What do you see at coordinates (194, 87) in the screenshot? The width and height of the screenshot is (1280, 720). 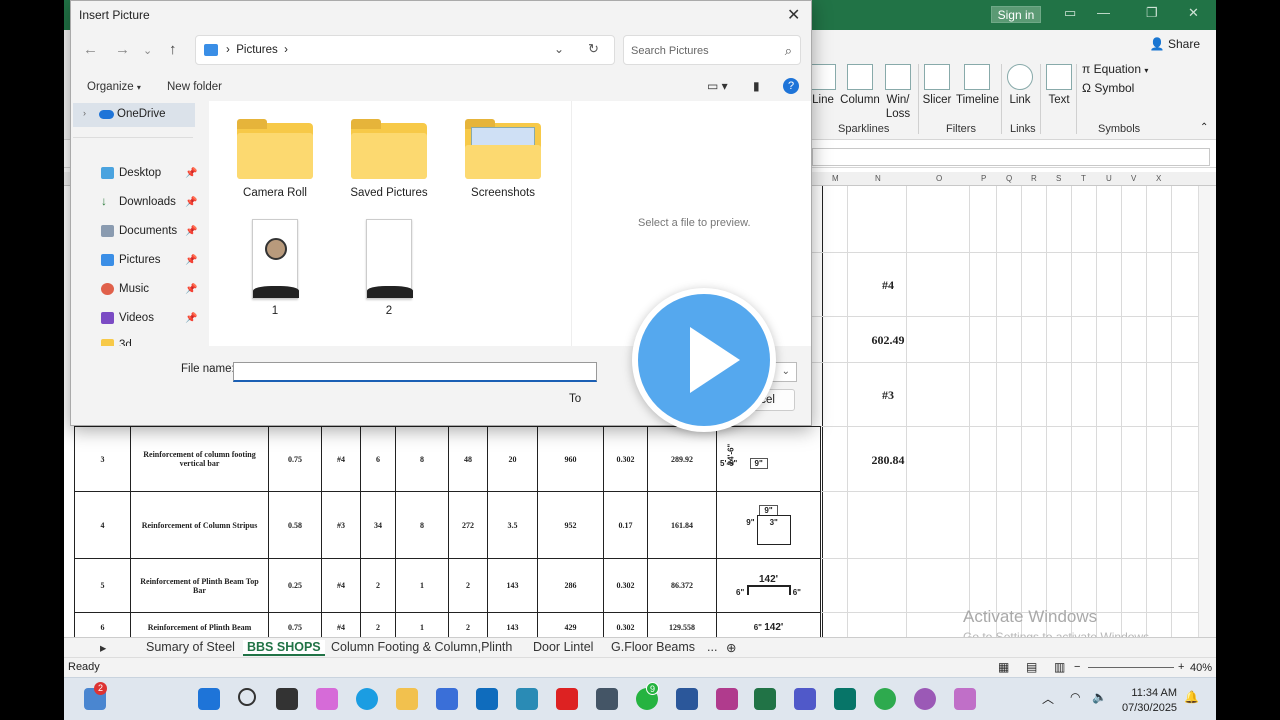 I see `new-folder-button: New folder` at bounding box center [194, 87].